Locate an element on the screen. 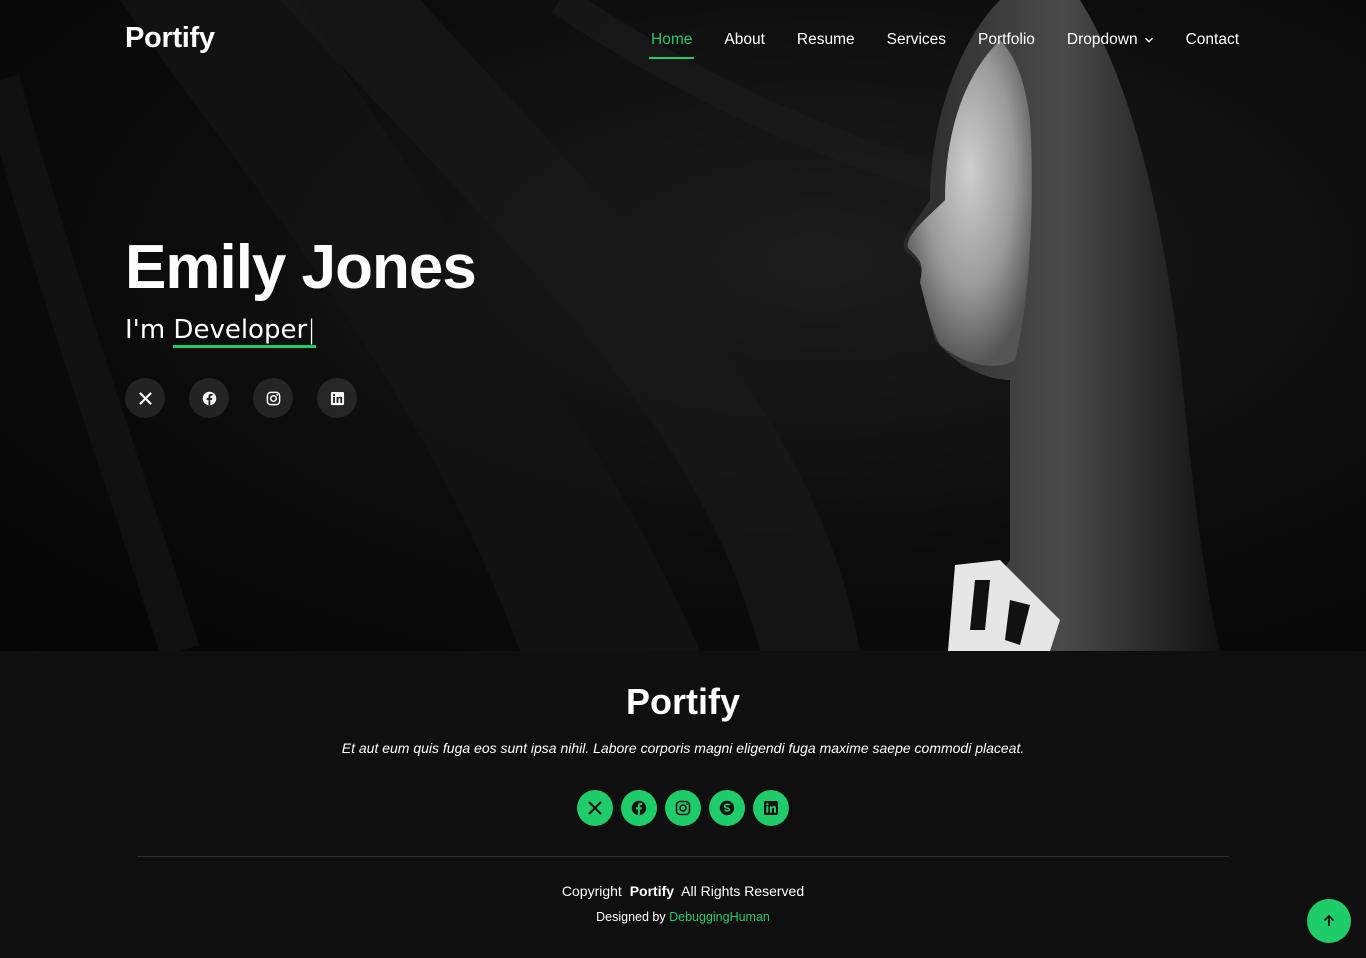  typed-cursor: | is located at coordinates (311, 330).